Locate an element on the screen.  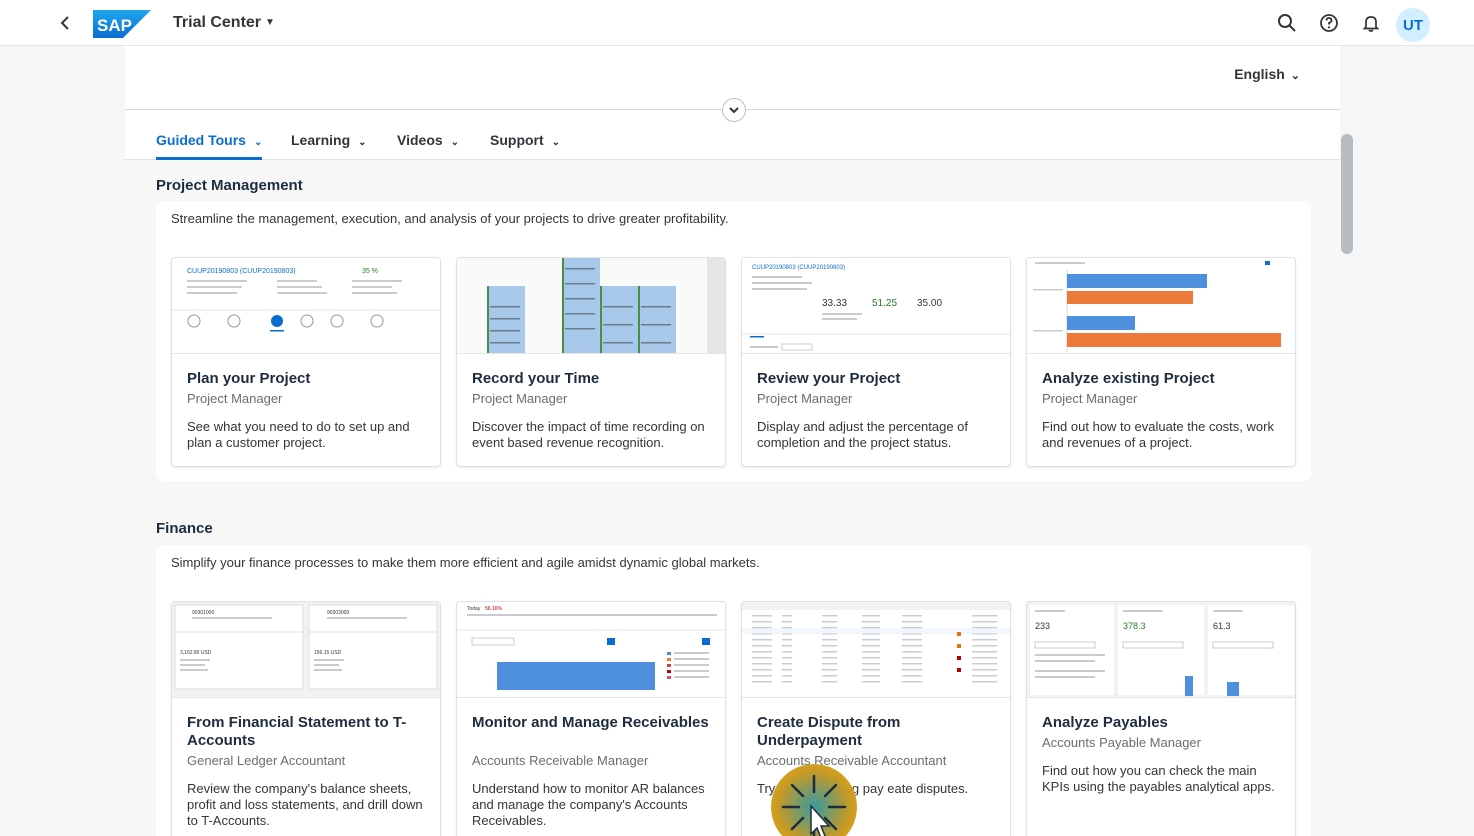
active-tab-indicator is located at coordinates (209, 158).